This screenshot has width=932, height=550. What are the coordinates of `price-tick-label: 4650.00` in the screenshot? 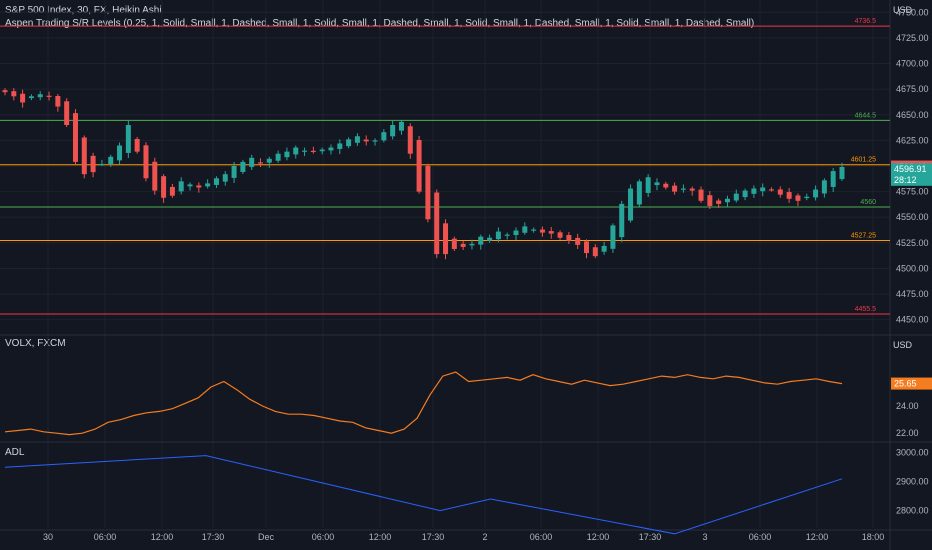 It's located at (912, 115).